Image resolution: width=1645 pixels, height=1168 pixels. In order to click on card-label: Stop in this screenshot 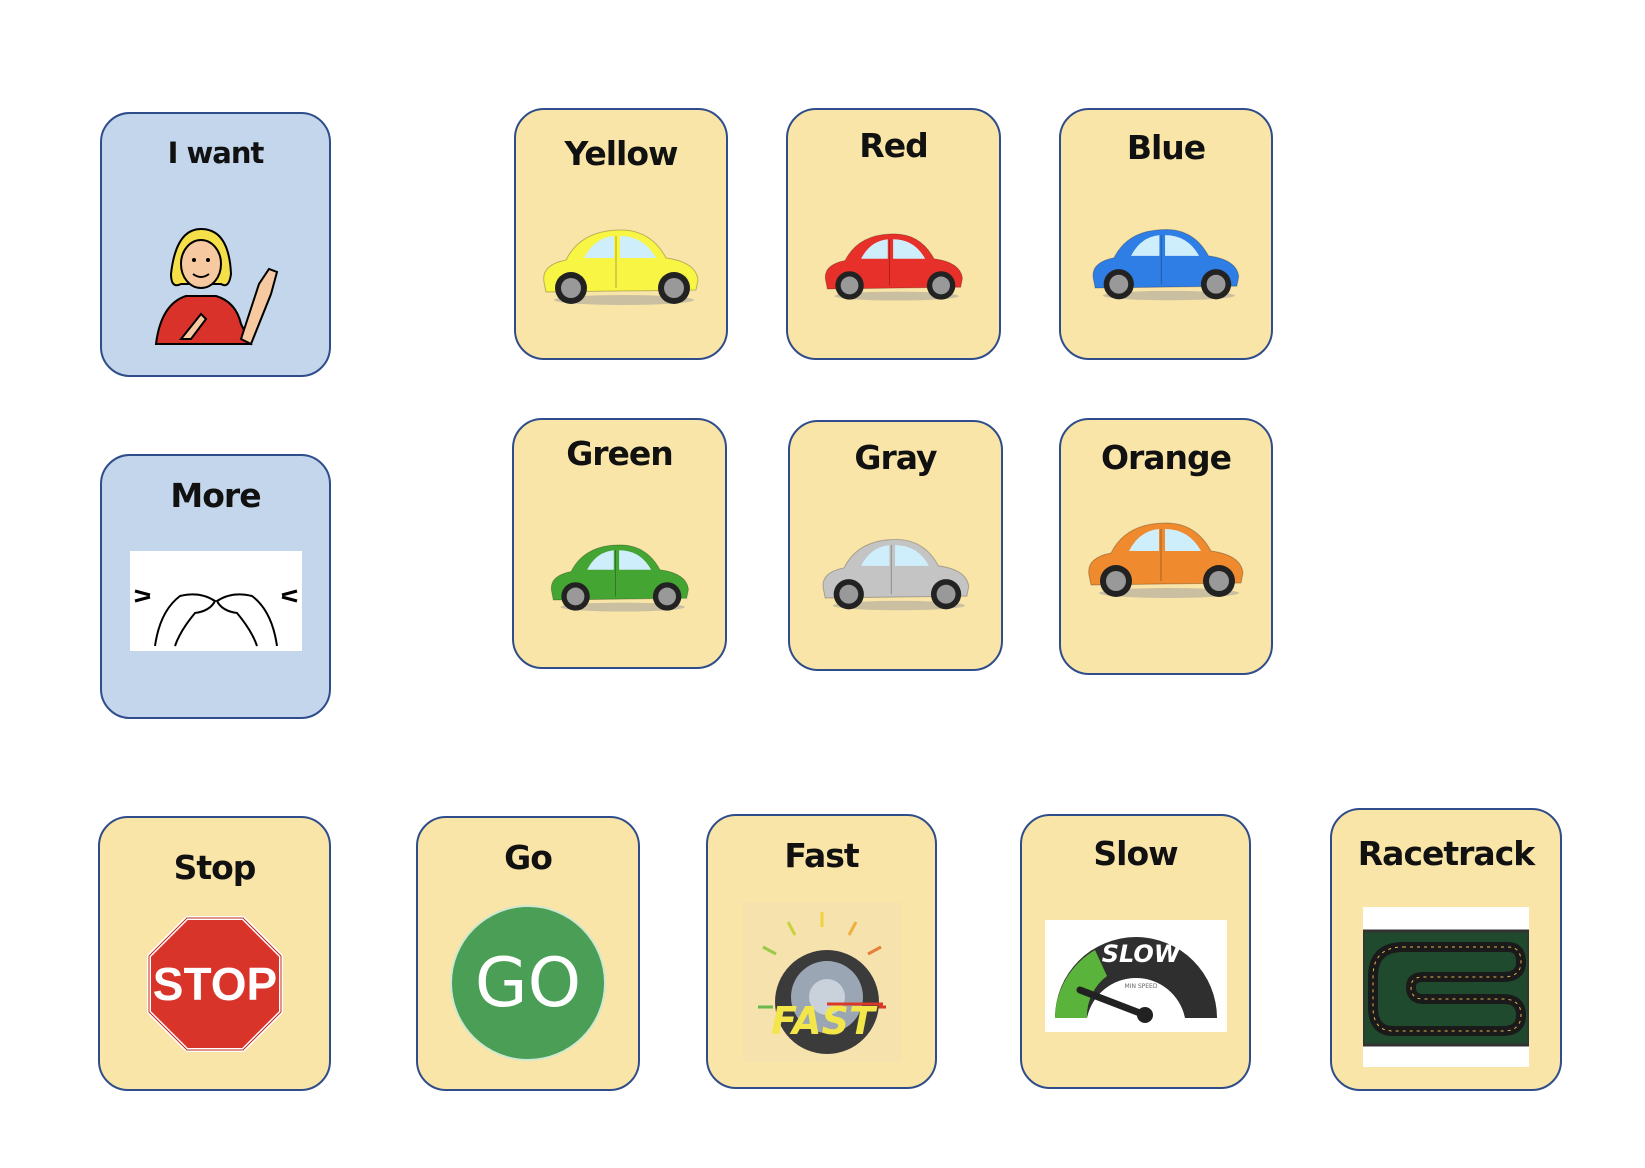, I will do `click(215, 867)`.